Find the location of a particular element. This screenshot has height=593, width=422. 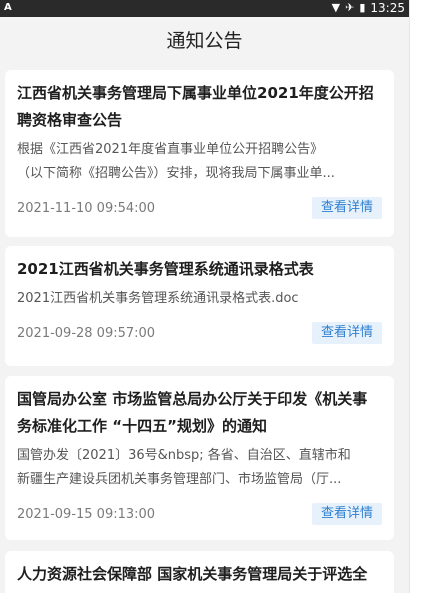

notice-summary-line: 国管办发〔2021〕36号&nbsp; 各省、自治区、直辖市和 is located at coordinates (184, 455).